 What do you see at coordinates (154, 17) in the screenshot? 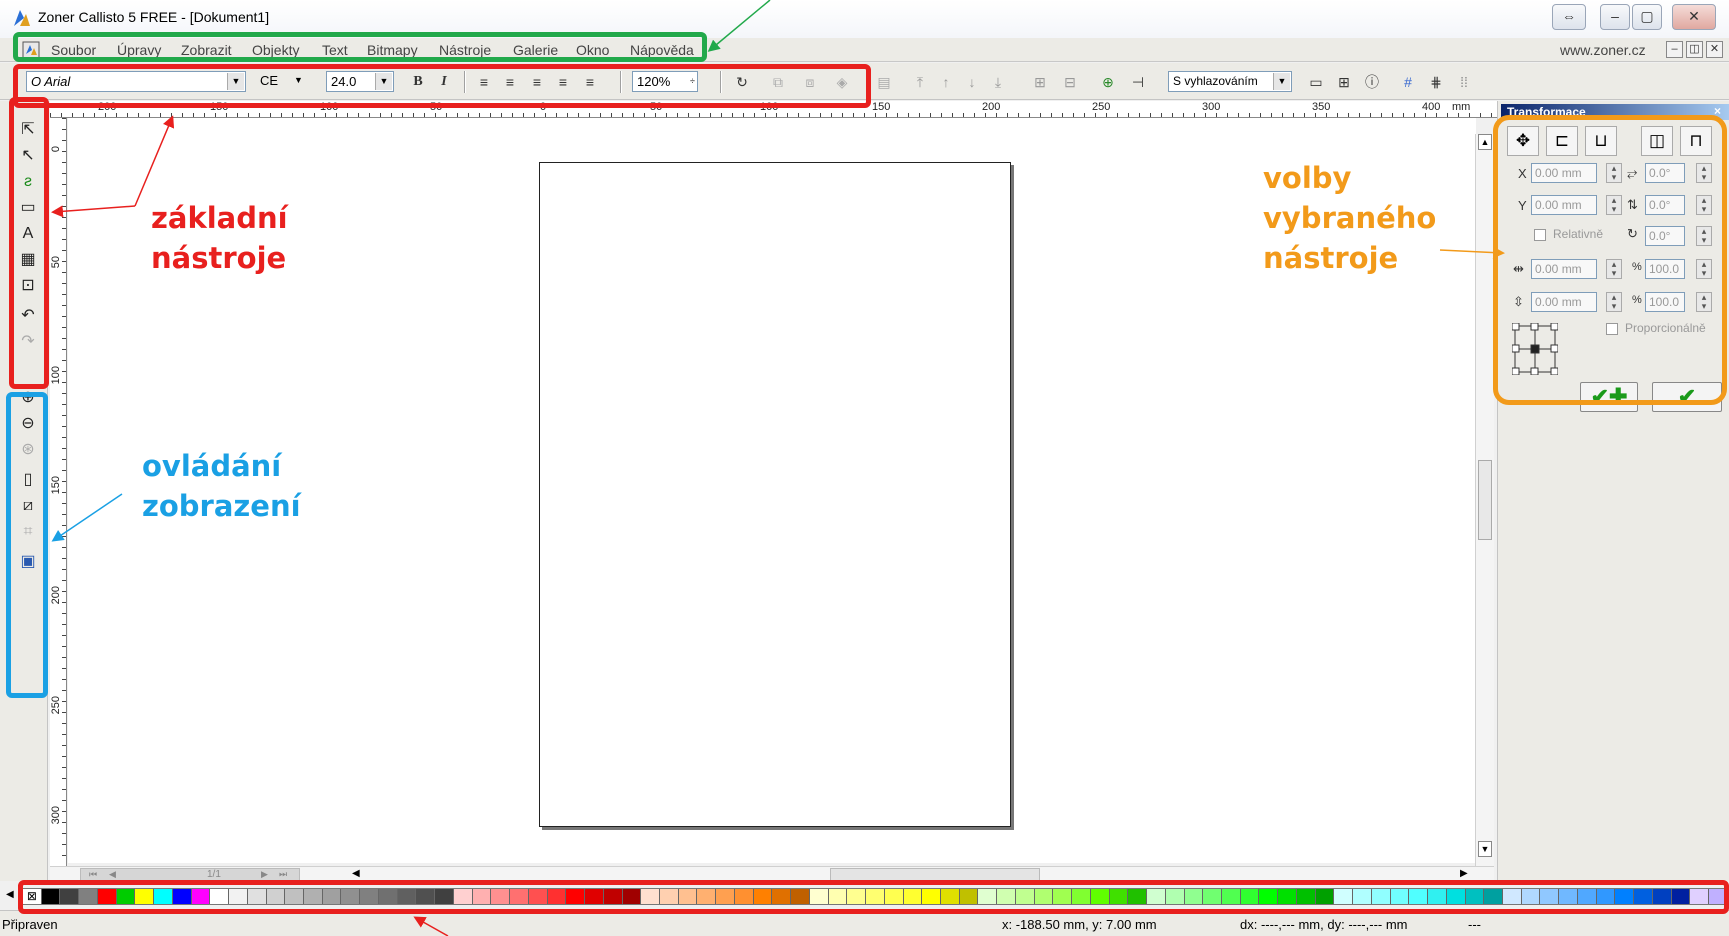
I see `window-title: Zoner Callisto 5 FREE - [Dokument1]` at bounding box center [154, 17].